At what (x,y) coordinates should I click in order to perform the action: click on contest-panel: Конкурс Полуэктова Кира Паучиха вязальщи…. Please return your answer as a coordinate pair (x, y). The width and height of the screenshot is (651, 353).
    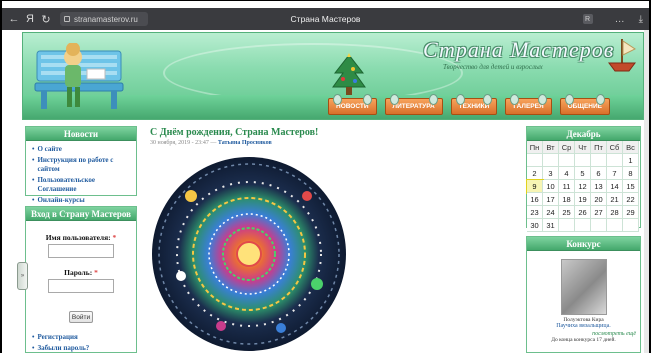
    Looking at the image, I should click on (583, 294).